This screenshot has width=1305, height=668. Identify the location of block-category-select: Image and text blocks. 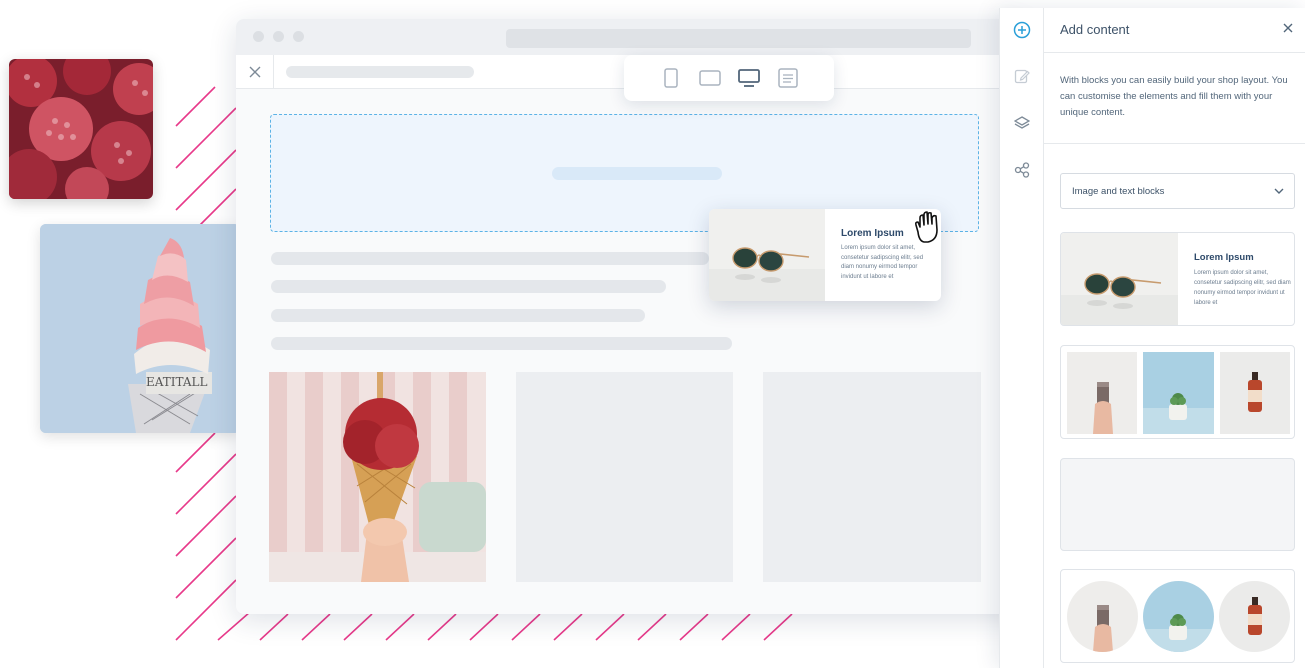
(1177, 191).